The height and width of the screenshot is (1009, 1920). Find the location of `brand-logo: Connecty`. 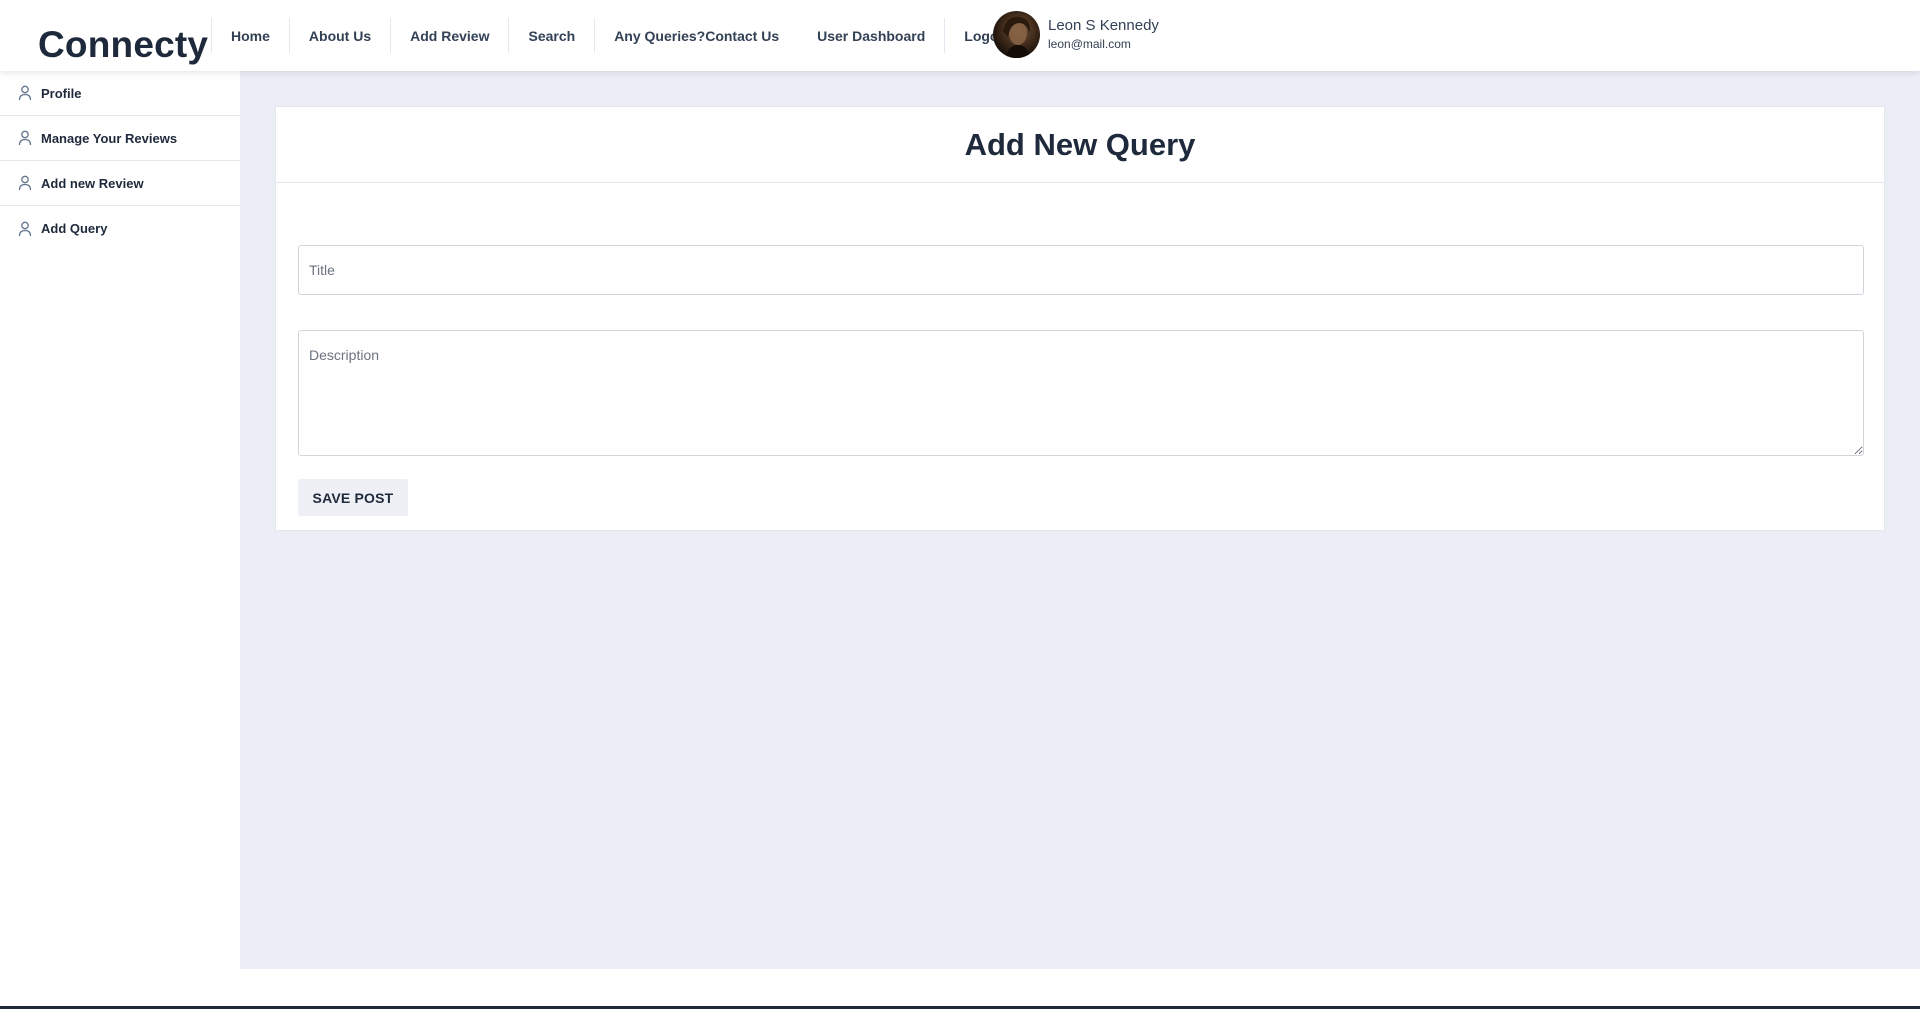

brand-logo: Connecty is located at coordinates (123, 45).